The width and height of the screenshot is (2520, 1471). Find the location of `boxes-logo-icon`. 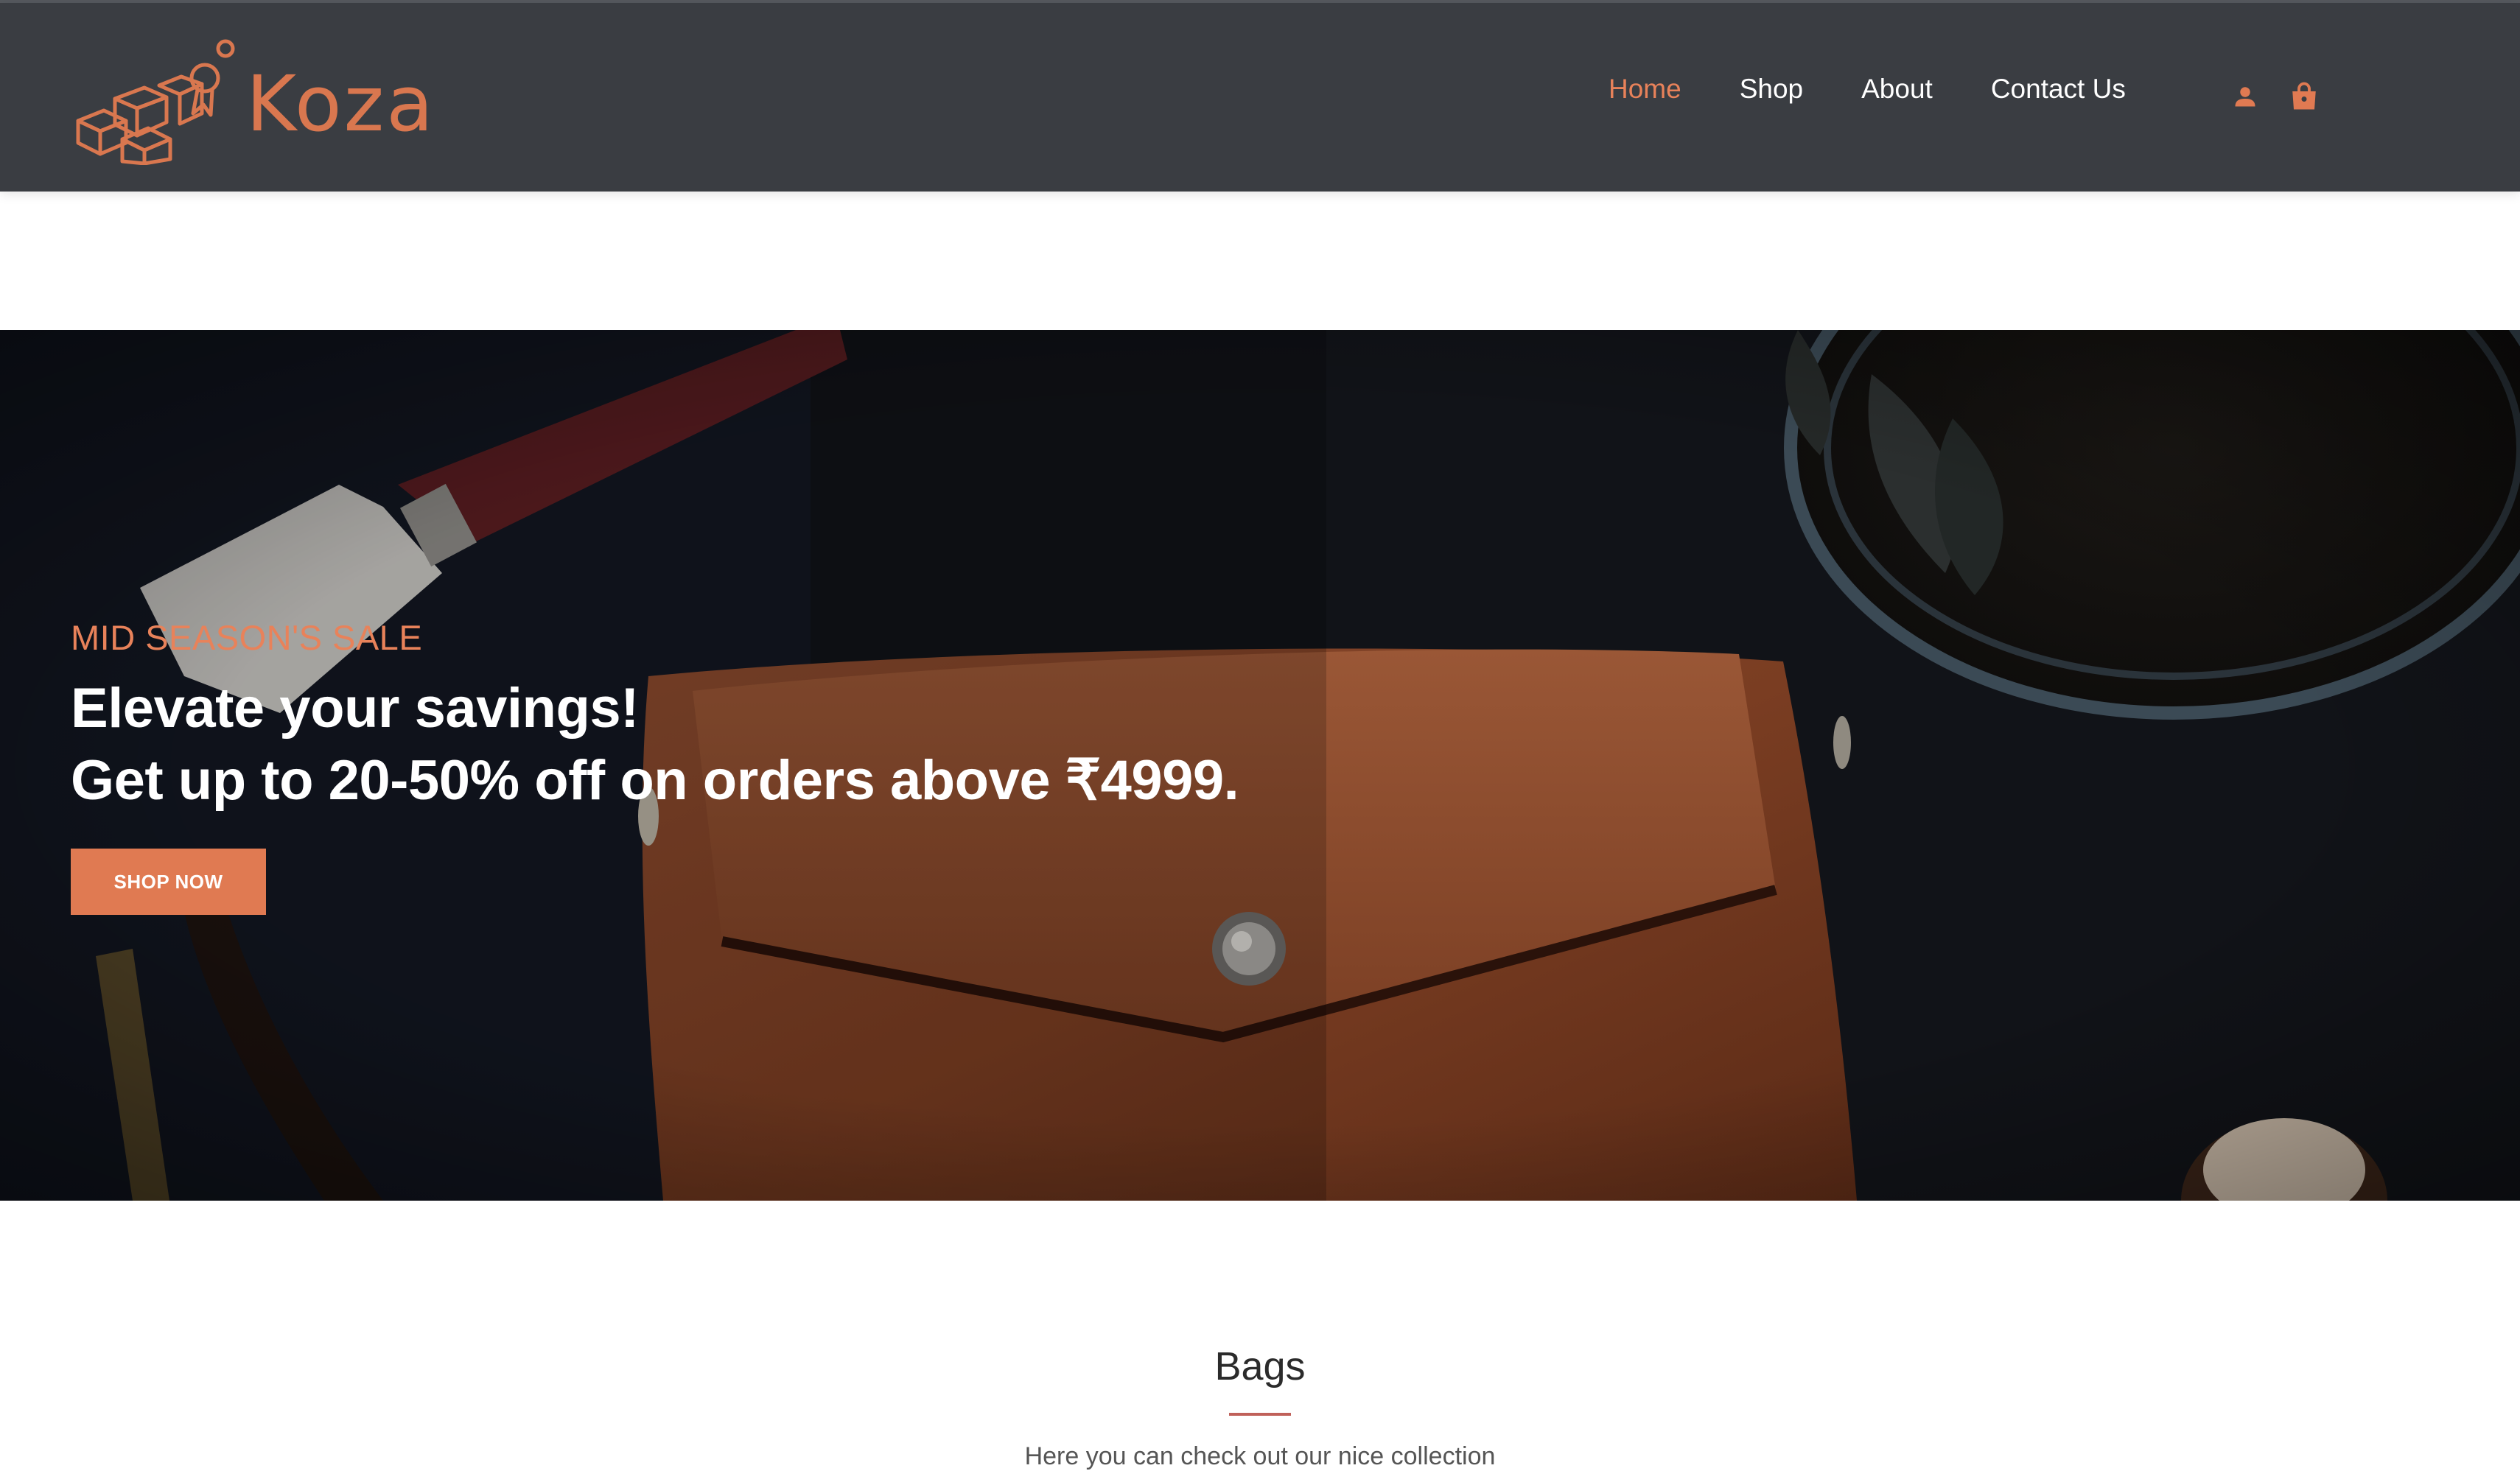

boxes-logo-icon is located at coordinates (155, 102).